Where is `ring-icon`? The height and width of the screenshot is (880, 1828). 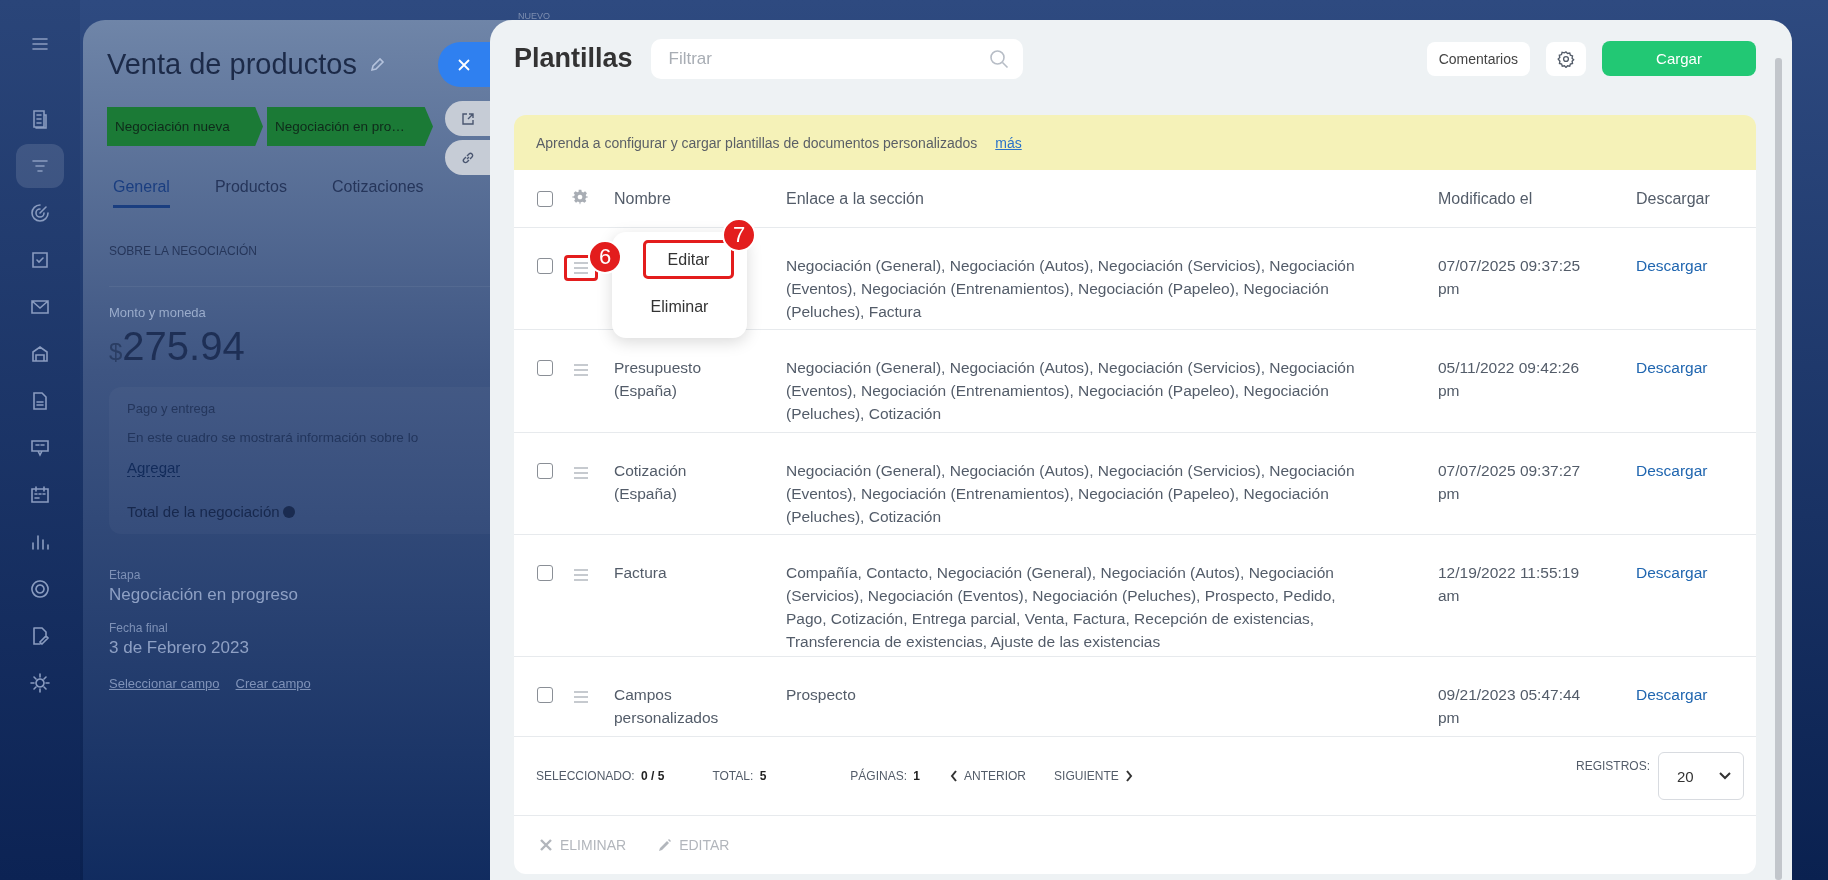 ring-icon is located at coordinates (40, 589).